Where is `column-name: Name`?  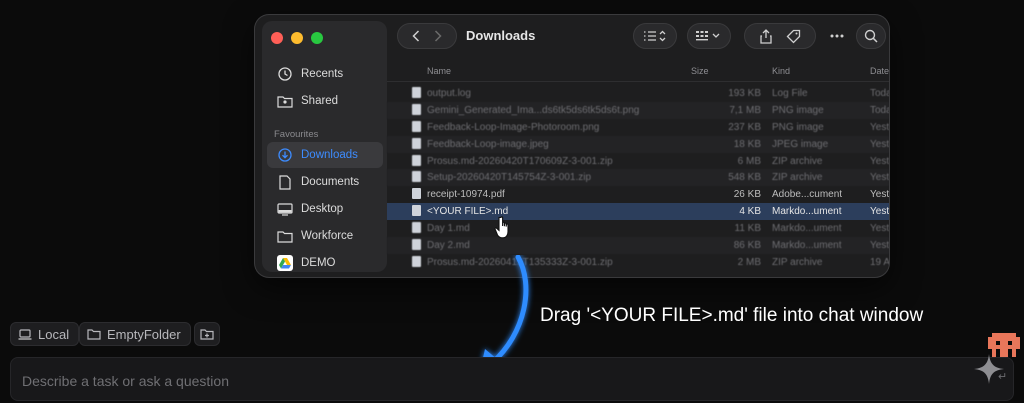
column-name: Name is located at coordinates (439, 71).